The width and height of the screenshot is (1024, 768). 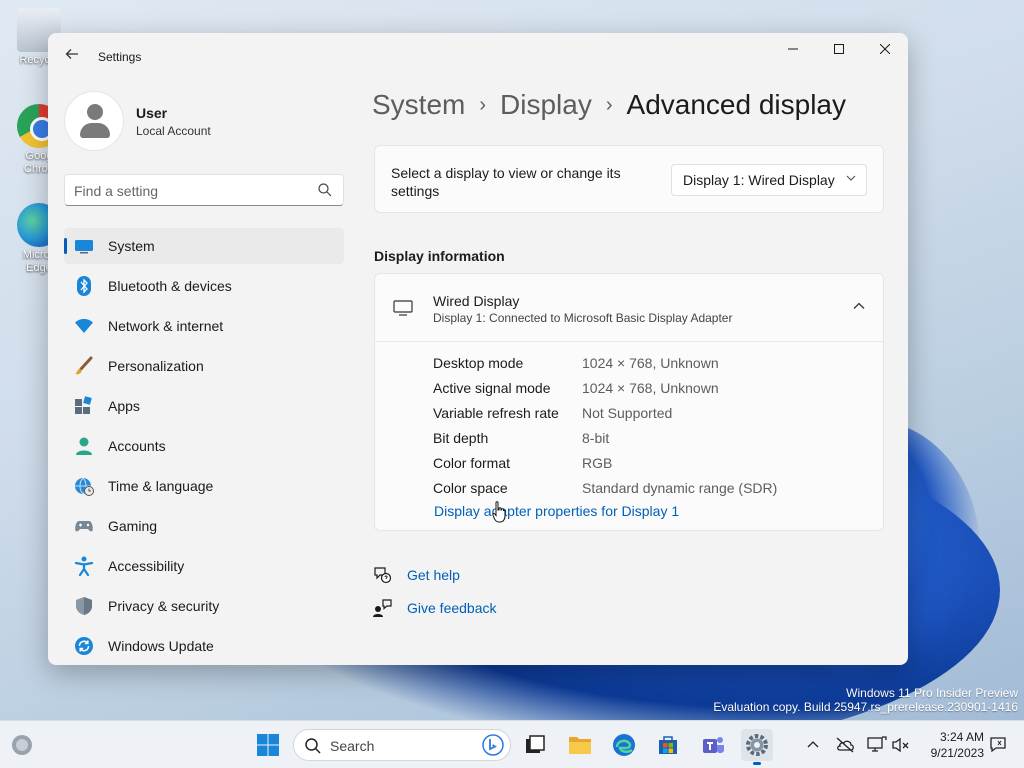 I want to click on sidebar-item-gaming: Gaming, so click(x=204, y=526).